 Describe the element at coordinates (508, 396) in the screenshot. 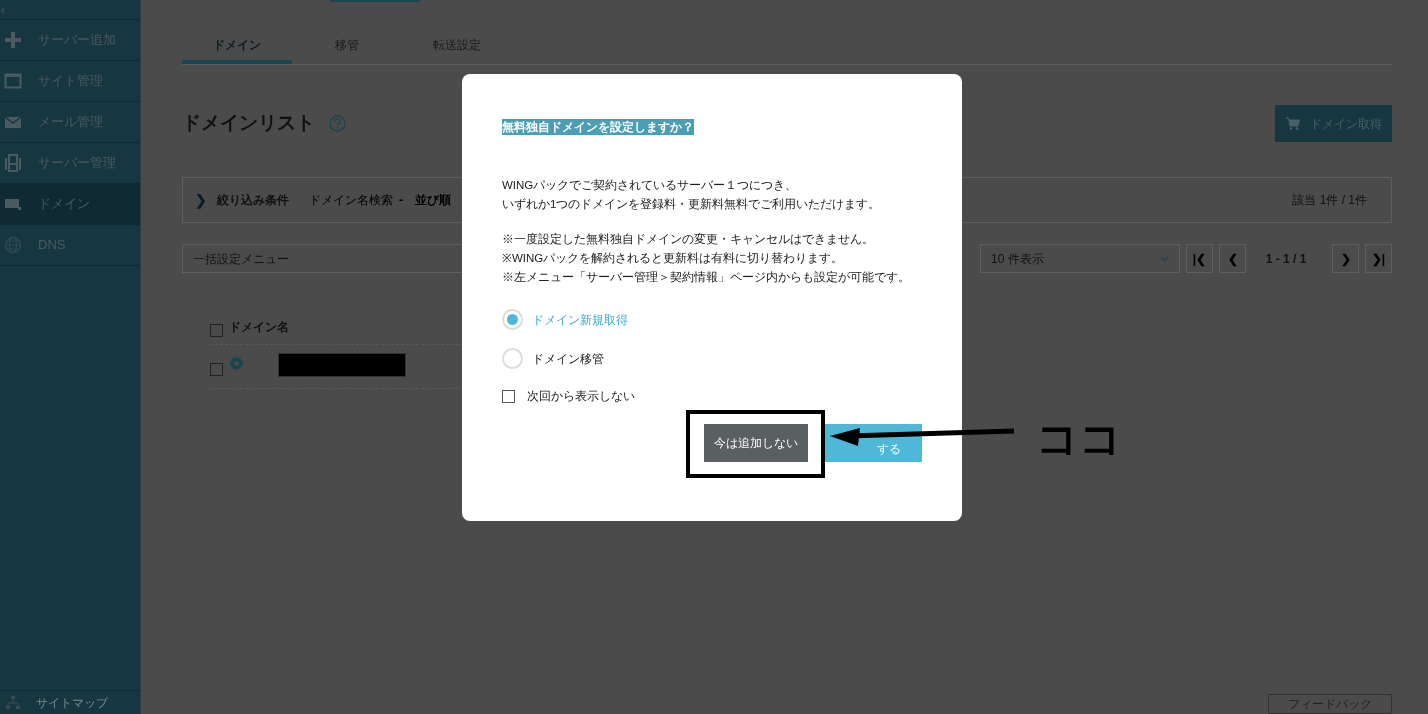

I see `checkbox` at that location.